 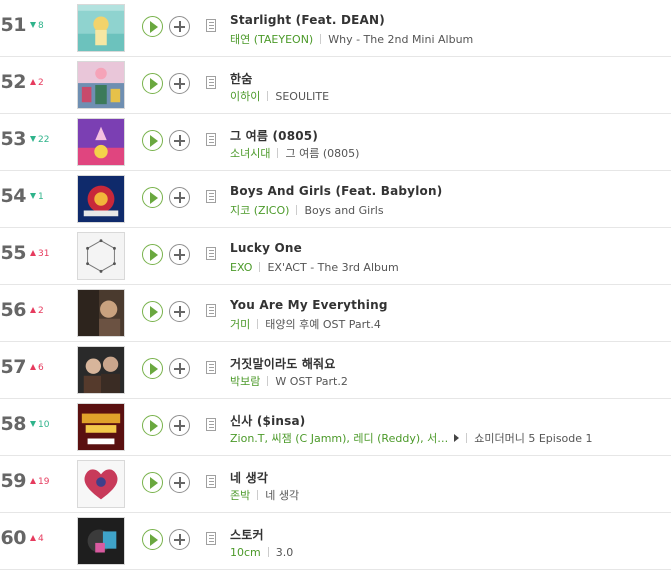 I want to click on rank-number: 59, so click(x=13, y=481).